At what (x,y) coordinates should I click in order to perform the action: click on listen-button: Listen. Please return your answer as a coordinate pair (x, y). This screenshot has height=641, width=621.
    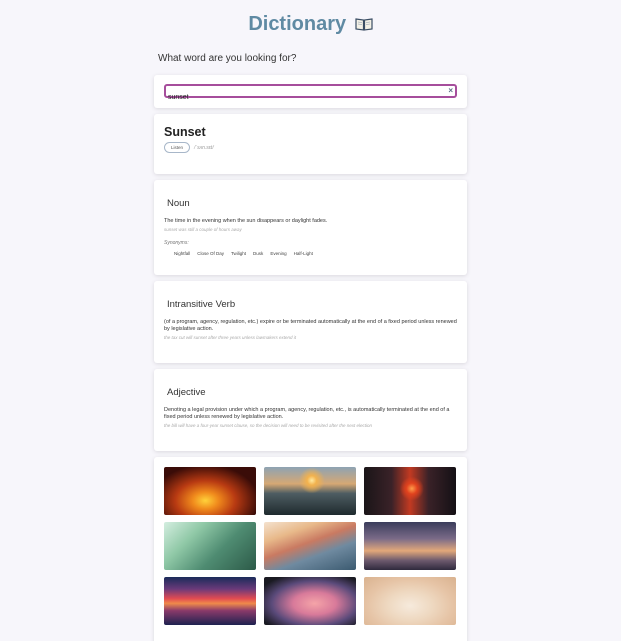
    Looking at the image, I should click on (177, 147).